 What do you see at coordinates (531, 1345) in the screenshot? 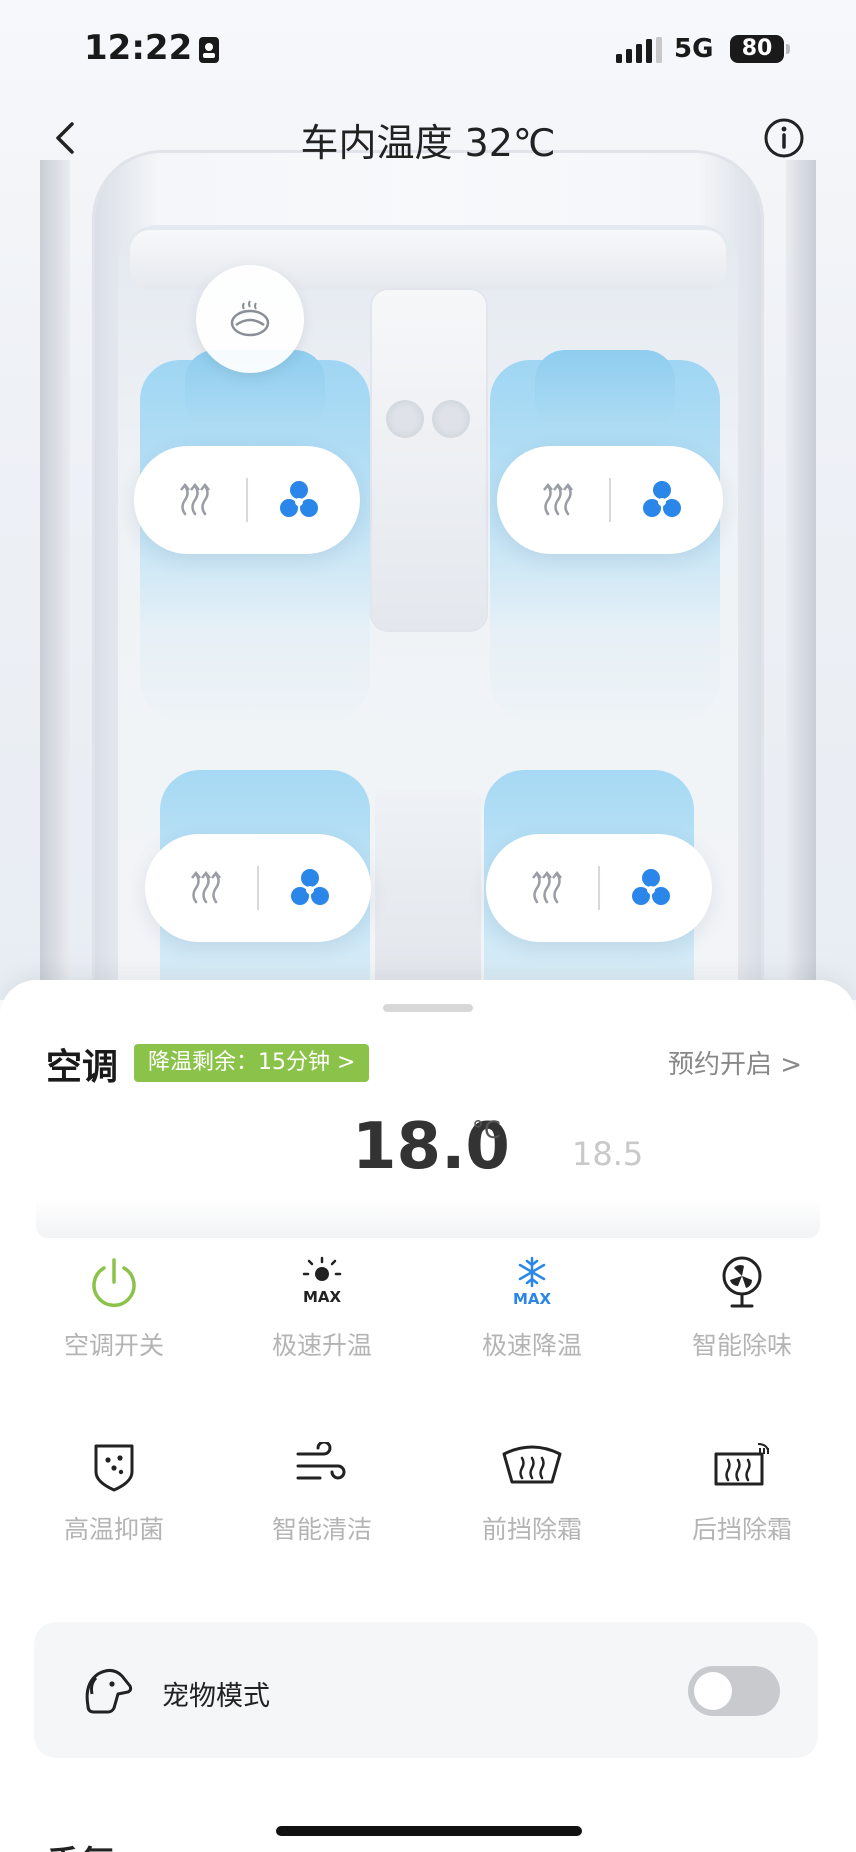
I see `function-label: 极速降温` at bounding box center [531, 1345].